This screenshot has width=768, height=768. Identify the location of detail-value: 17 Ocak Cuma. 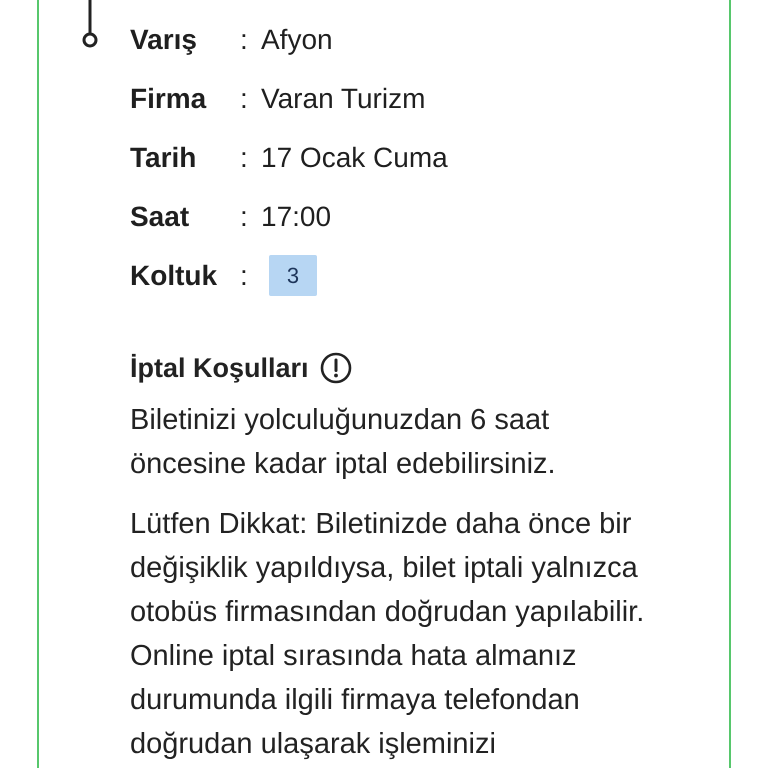
(354, 158).